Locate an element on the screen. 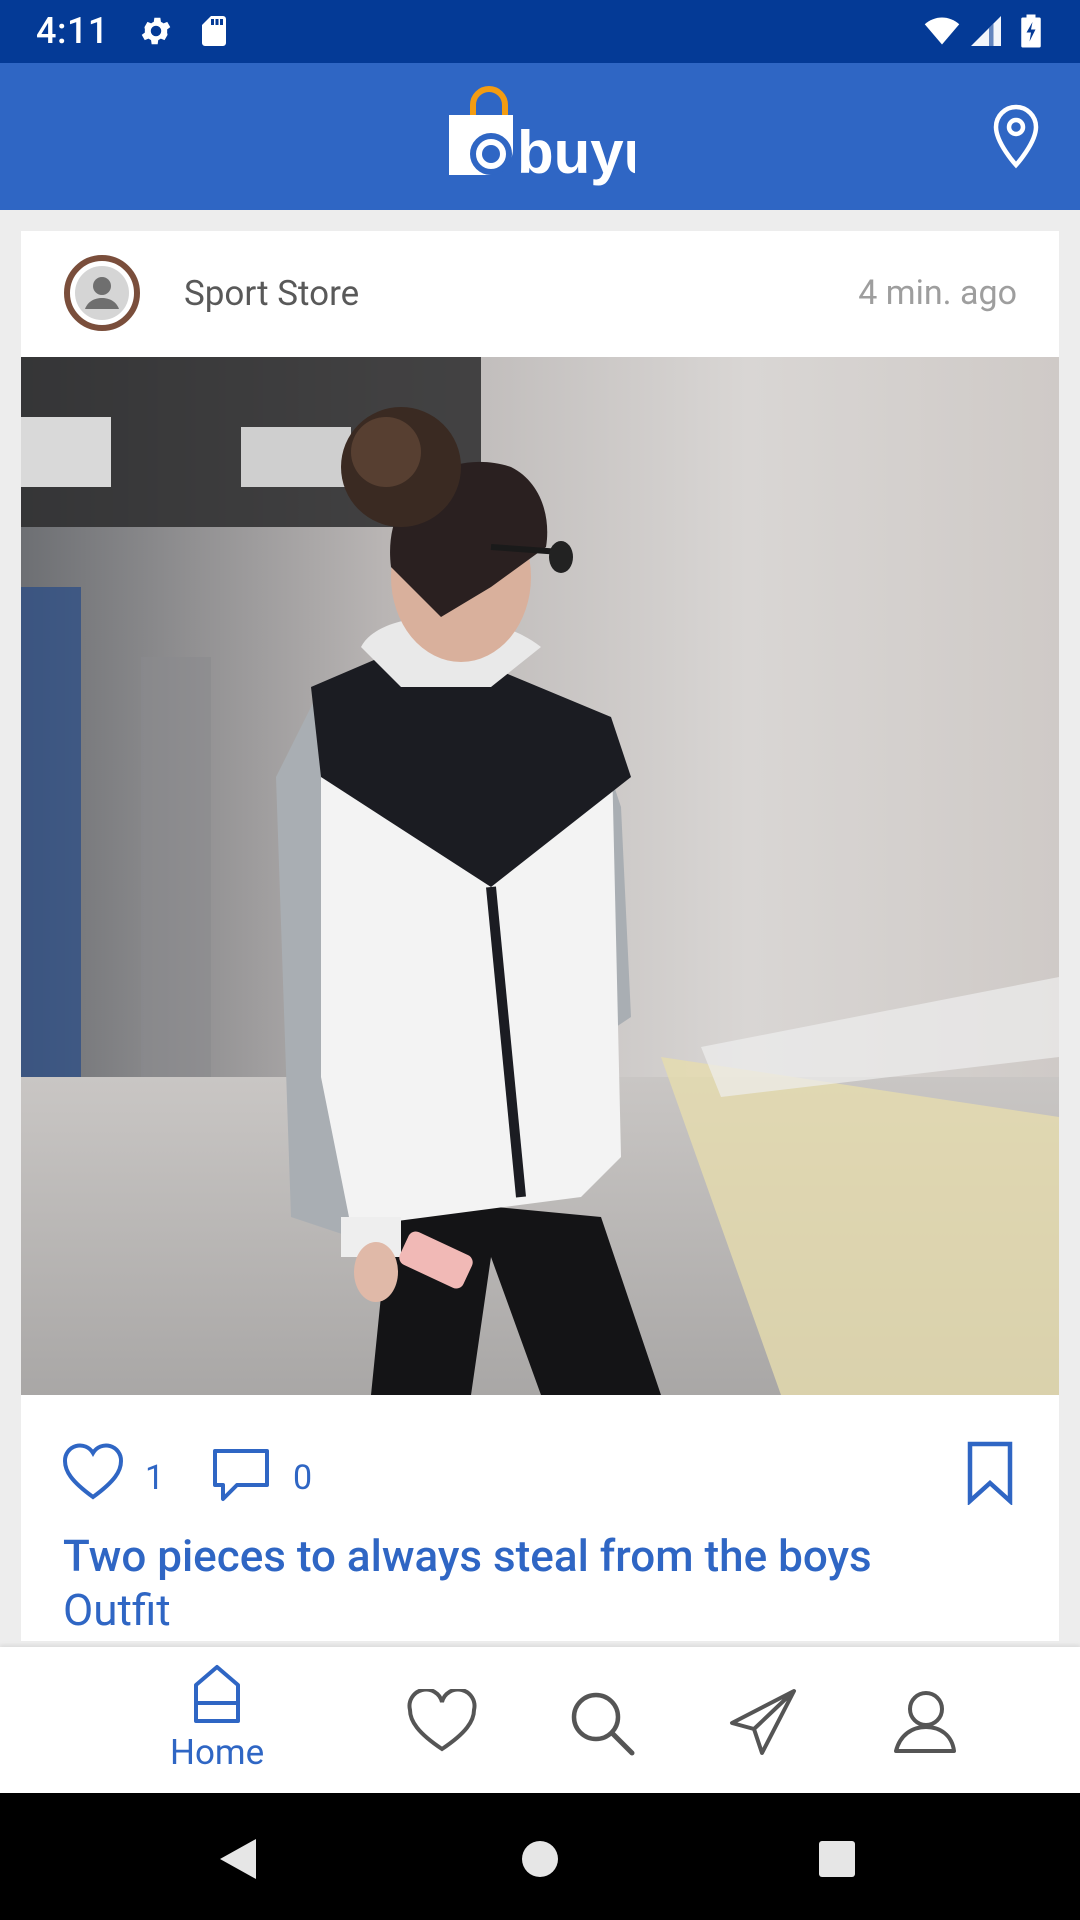 This screenshot has width=1080, height=1920. nav-profile is located at coordinates (926, 1720).